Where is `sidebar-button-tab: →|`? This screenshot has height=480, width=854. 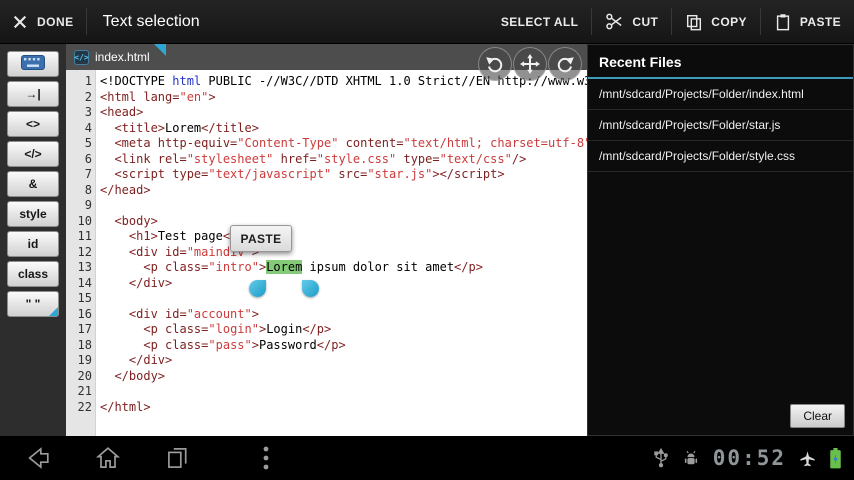 sidebar-button-tab: →| is located at coordinates (33, 94).